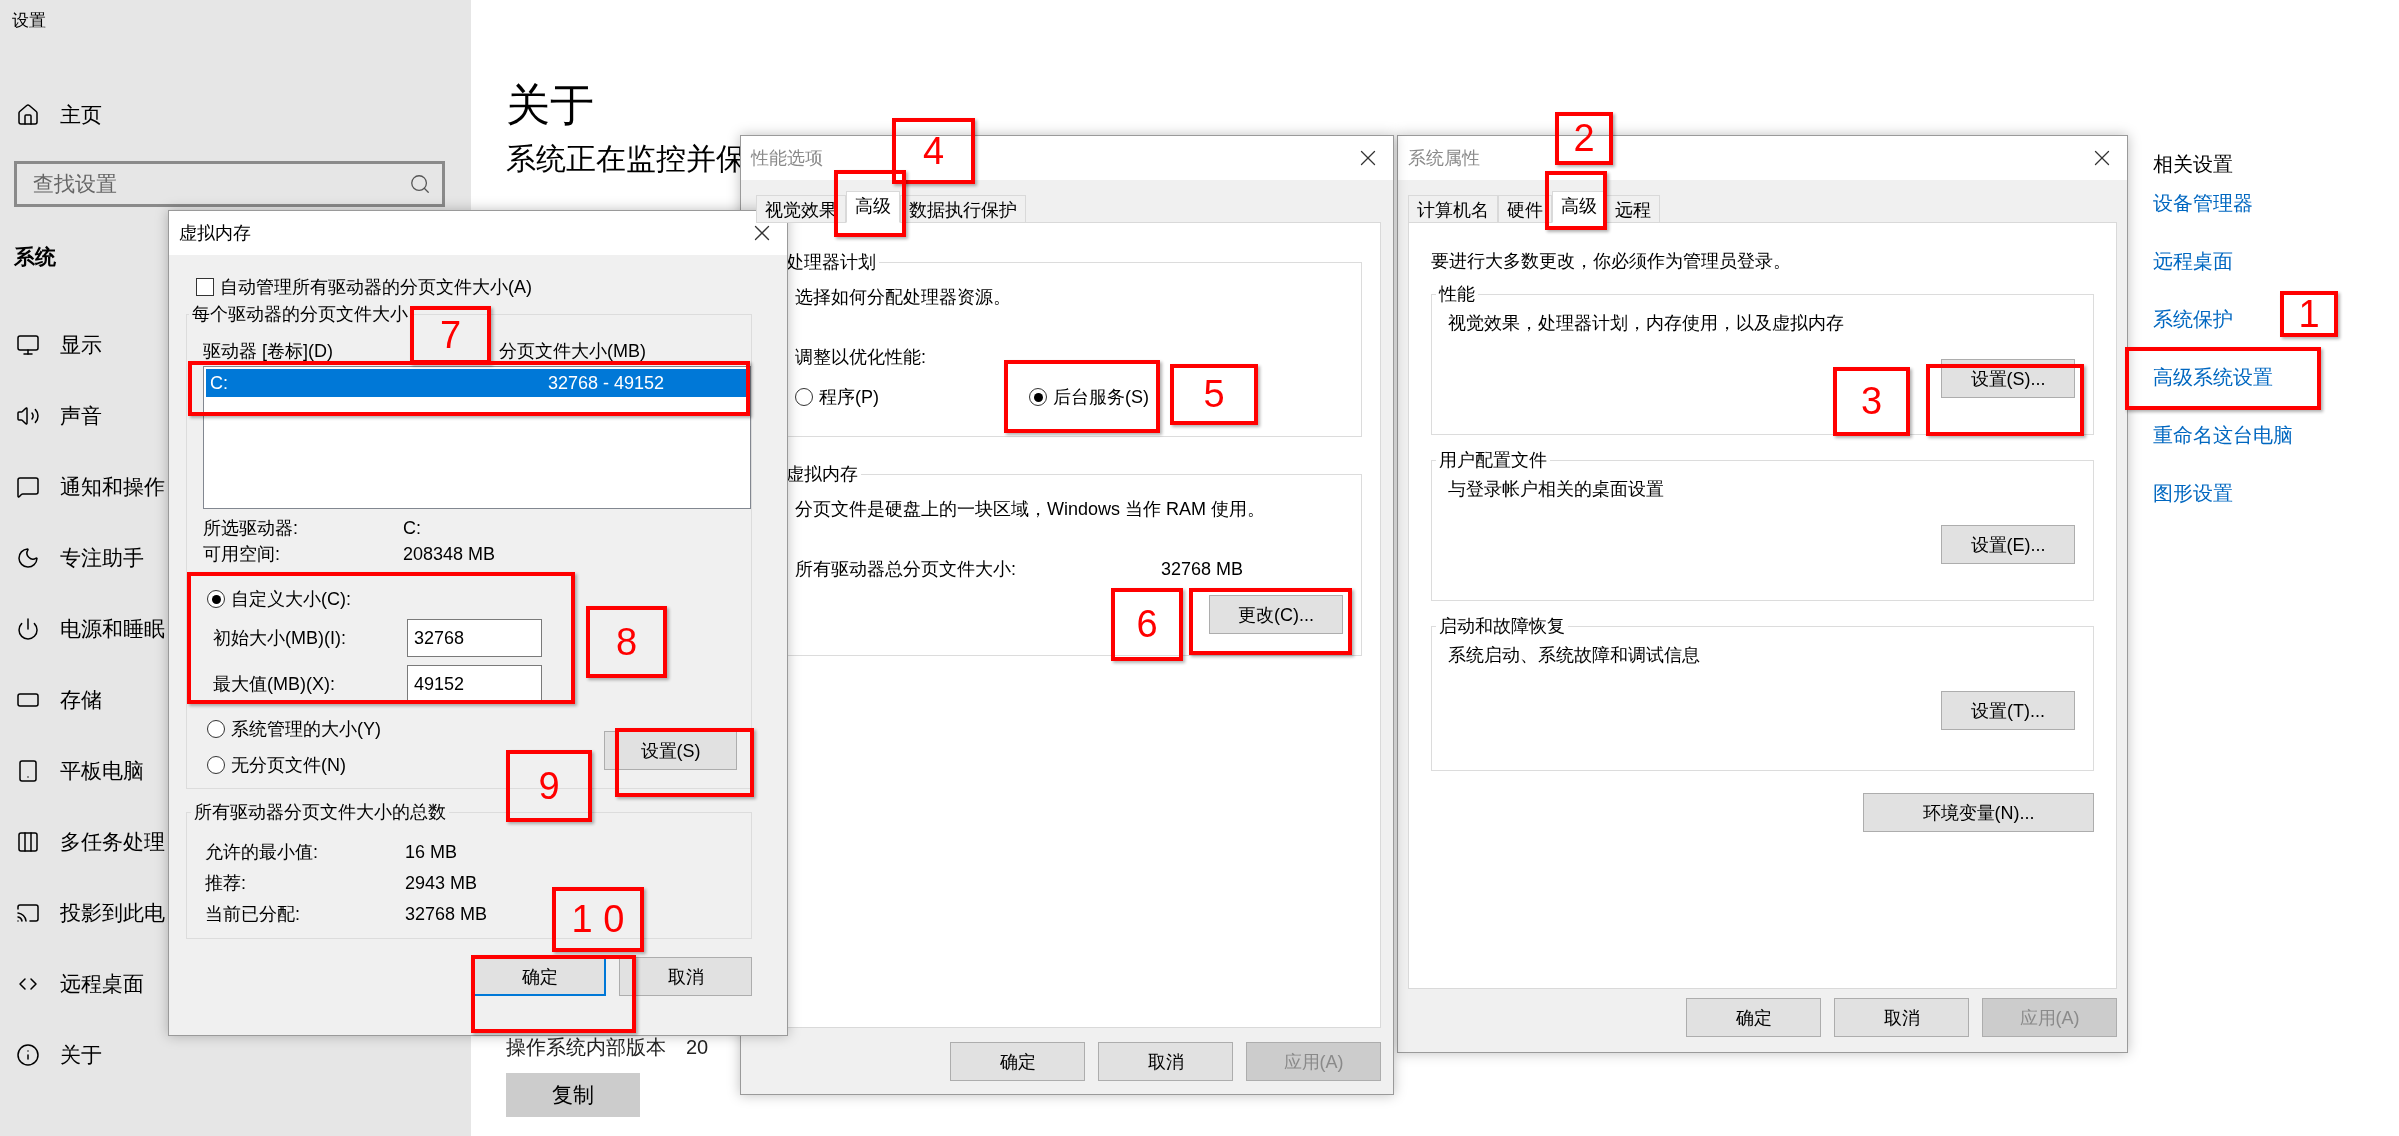  What do you see at coordinates (1444, 158) in the screenshot?
I see `window-title: 系统属性` at bounding box center [1444, 158].